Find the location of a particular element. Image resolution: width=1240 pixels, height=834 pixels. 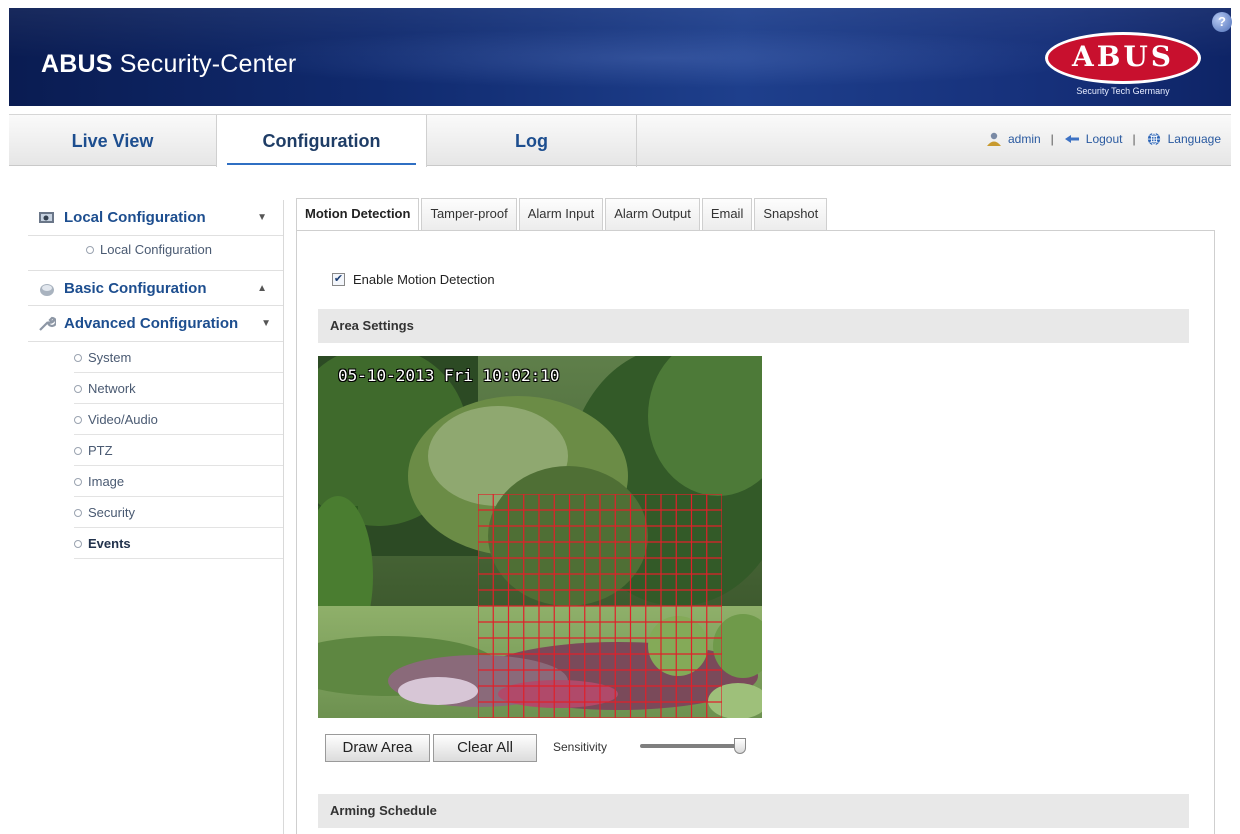

user-area: admin | Logout | Language is located at coordinates (1103, 139).